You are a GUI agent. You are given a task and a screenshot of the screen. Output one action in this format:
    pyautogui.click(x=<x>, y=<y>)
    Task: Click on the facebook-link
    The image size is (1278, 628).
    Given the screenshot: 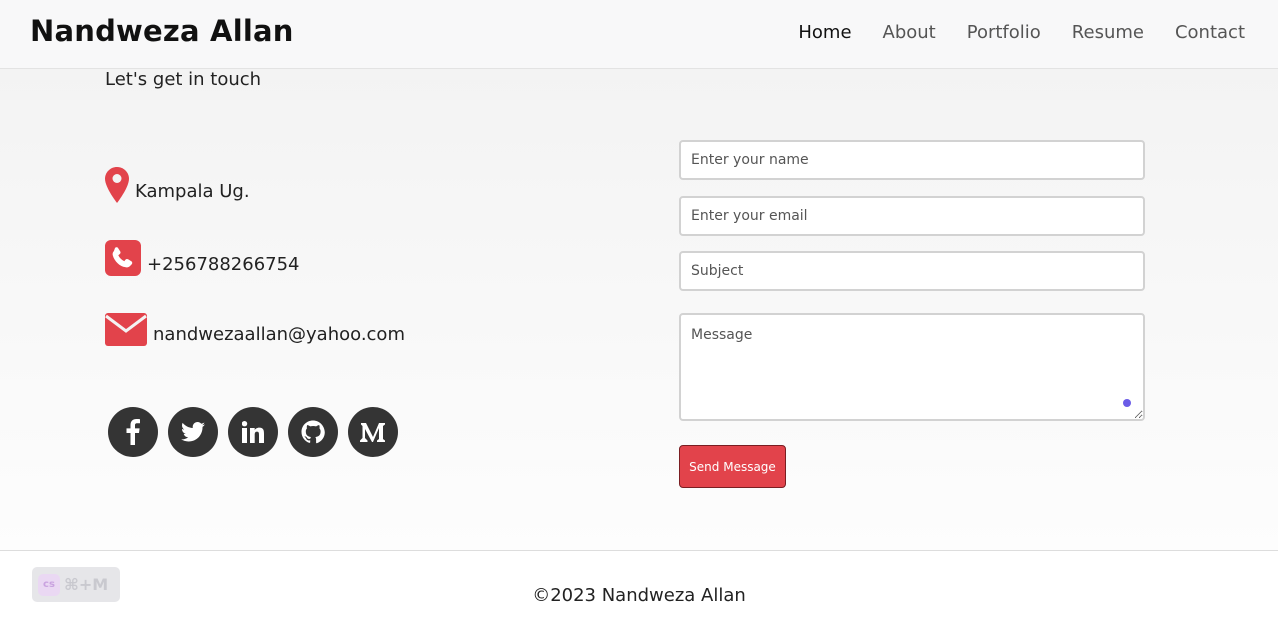 What is the action you would take?
    pyautogui.click(x=133, y=432)
    